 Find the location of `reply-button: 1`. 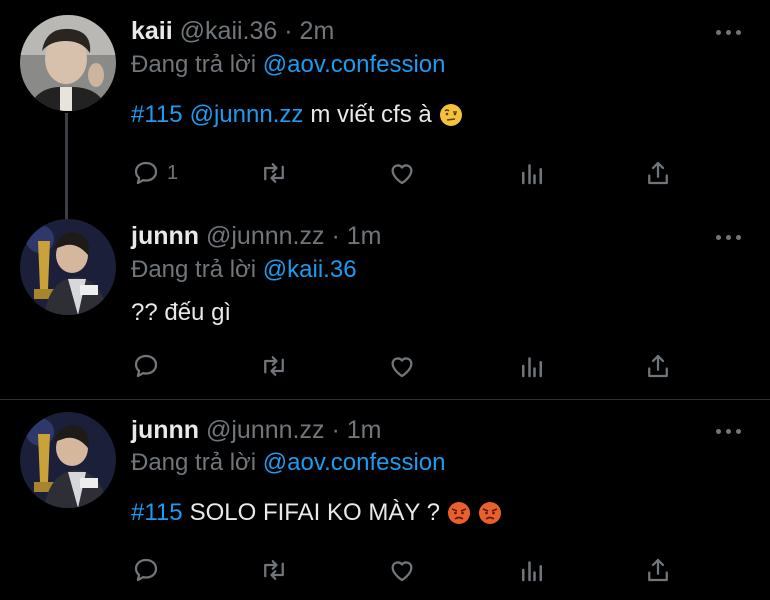

reply-button: 1 is located at coordinates (154, 173).